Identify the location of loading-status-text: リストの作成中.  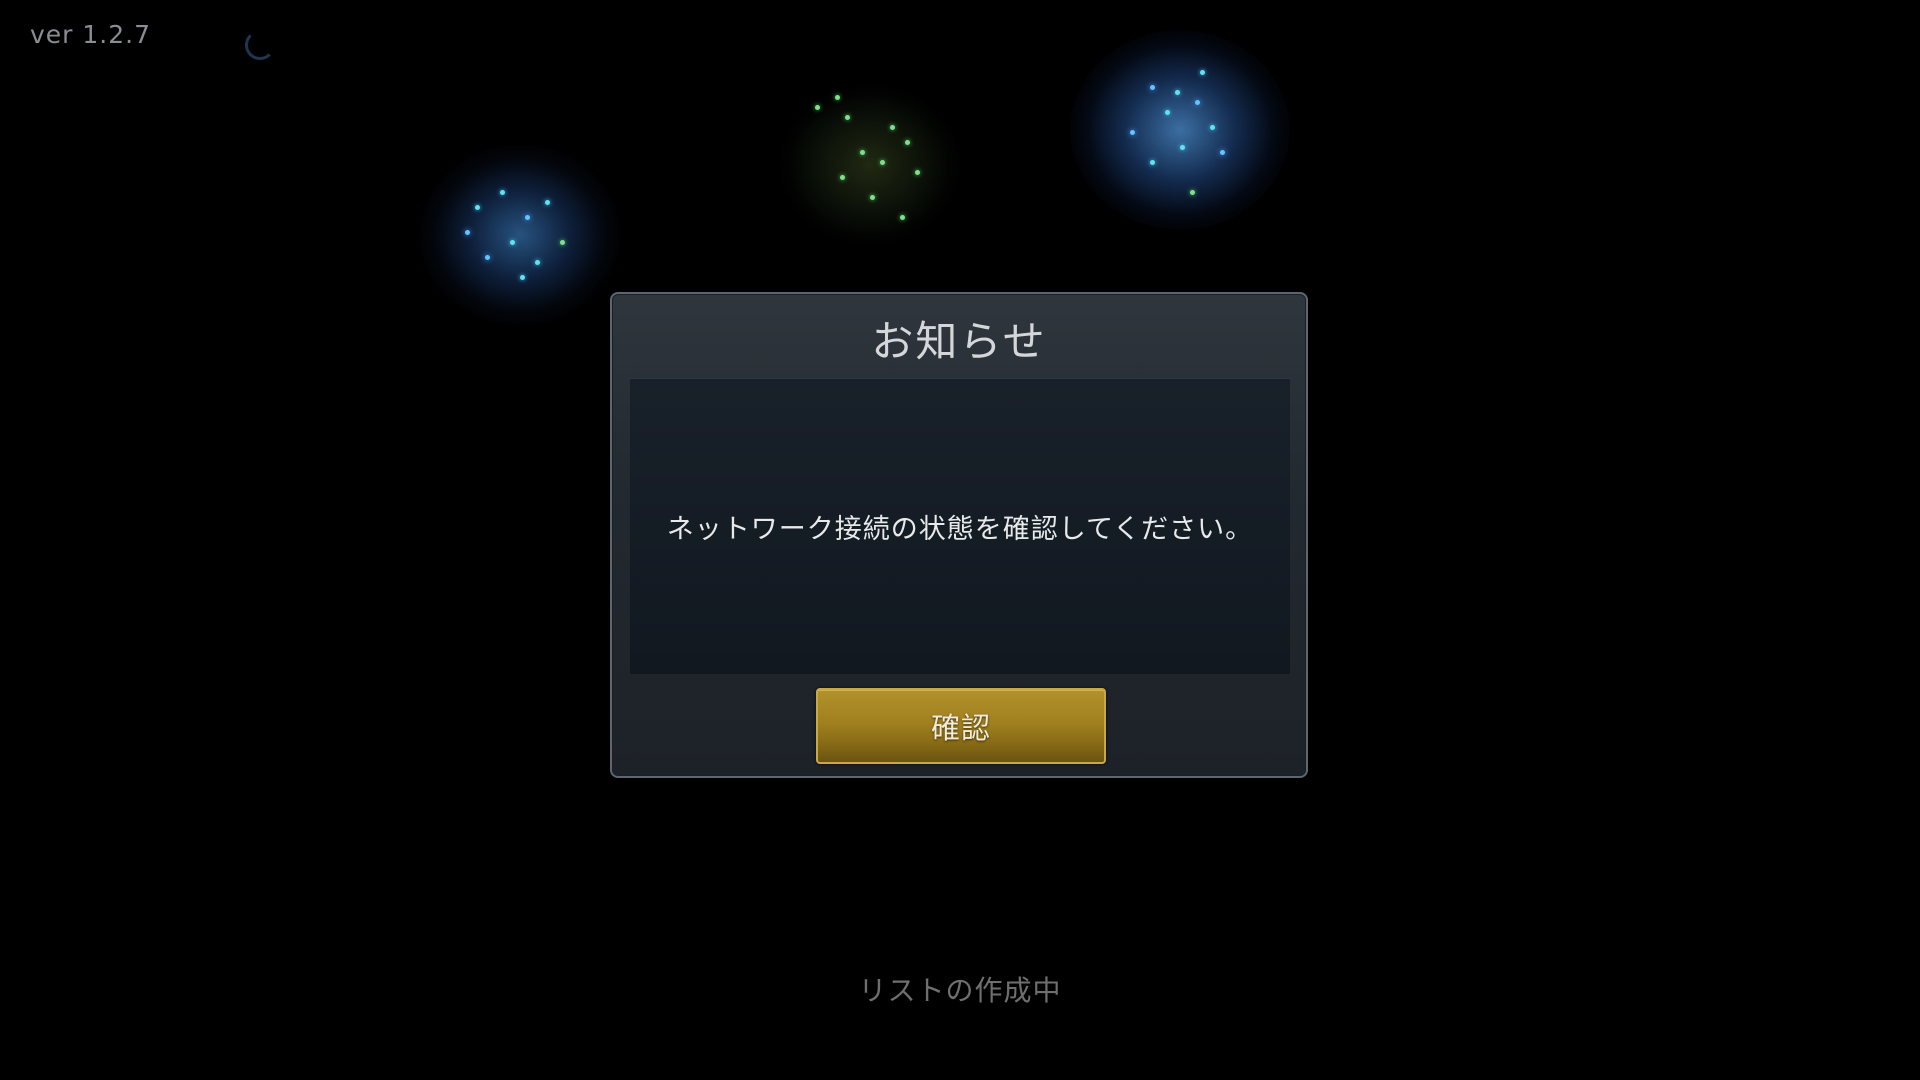
(960, 990).